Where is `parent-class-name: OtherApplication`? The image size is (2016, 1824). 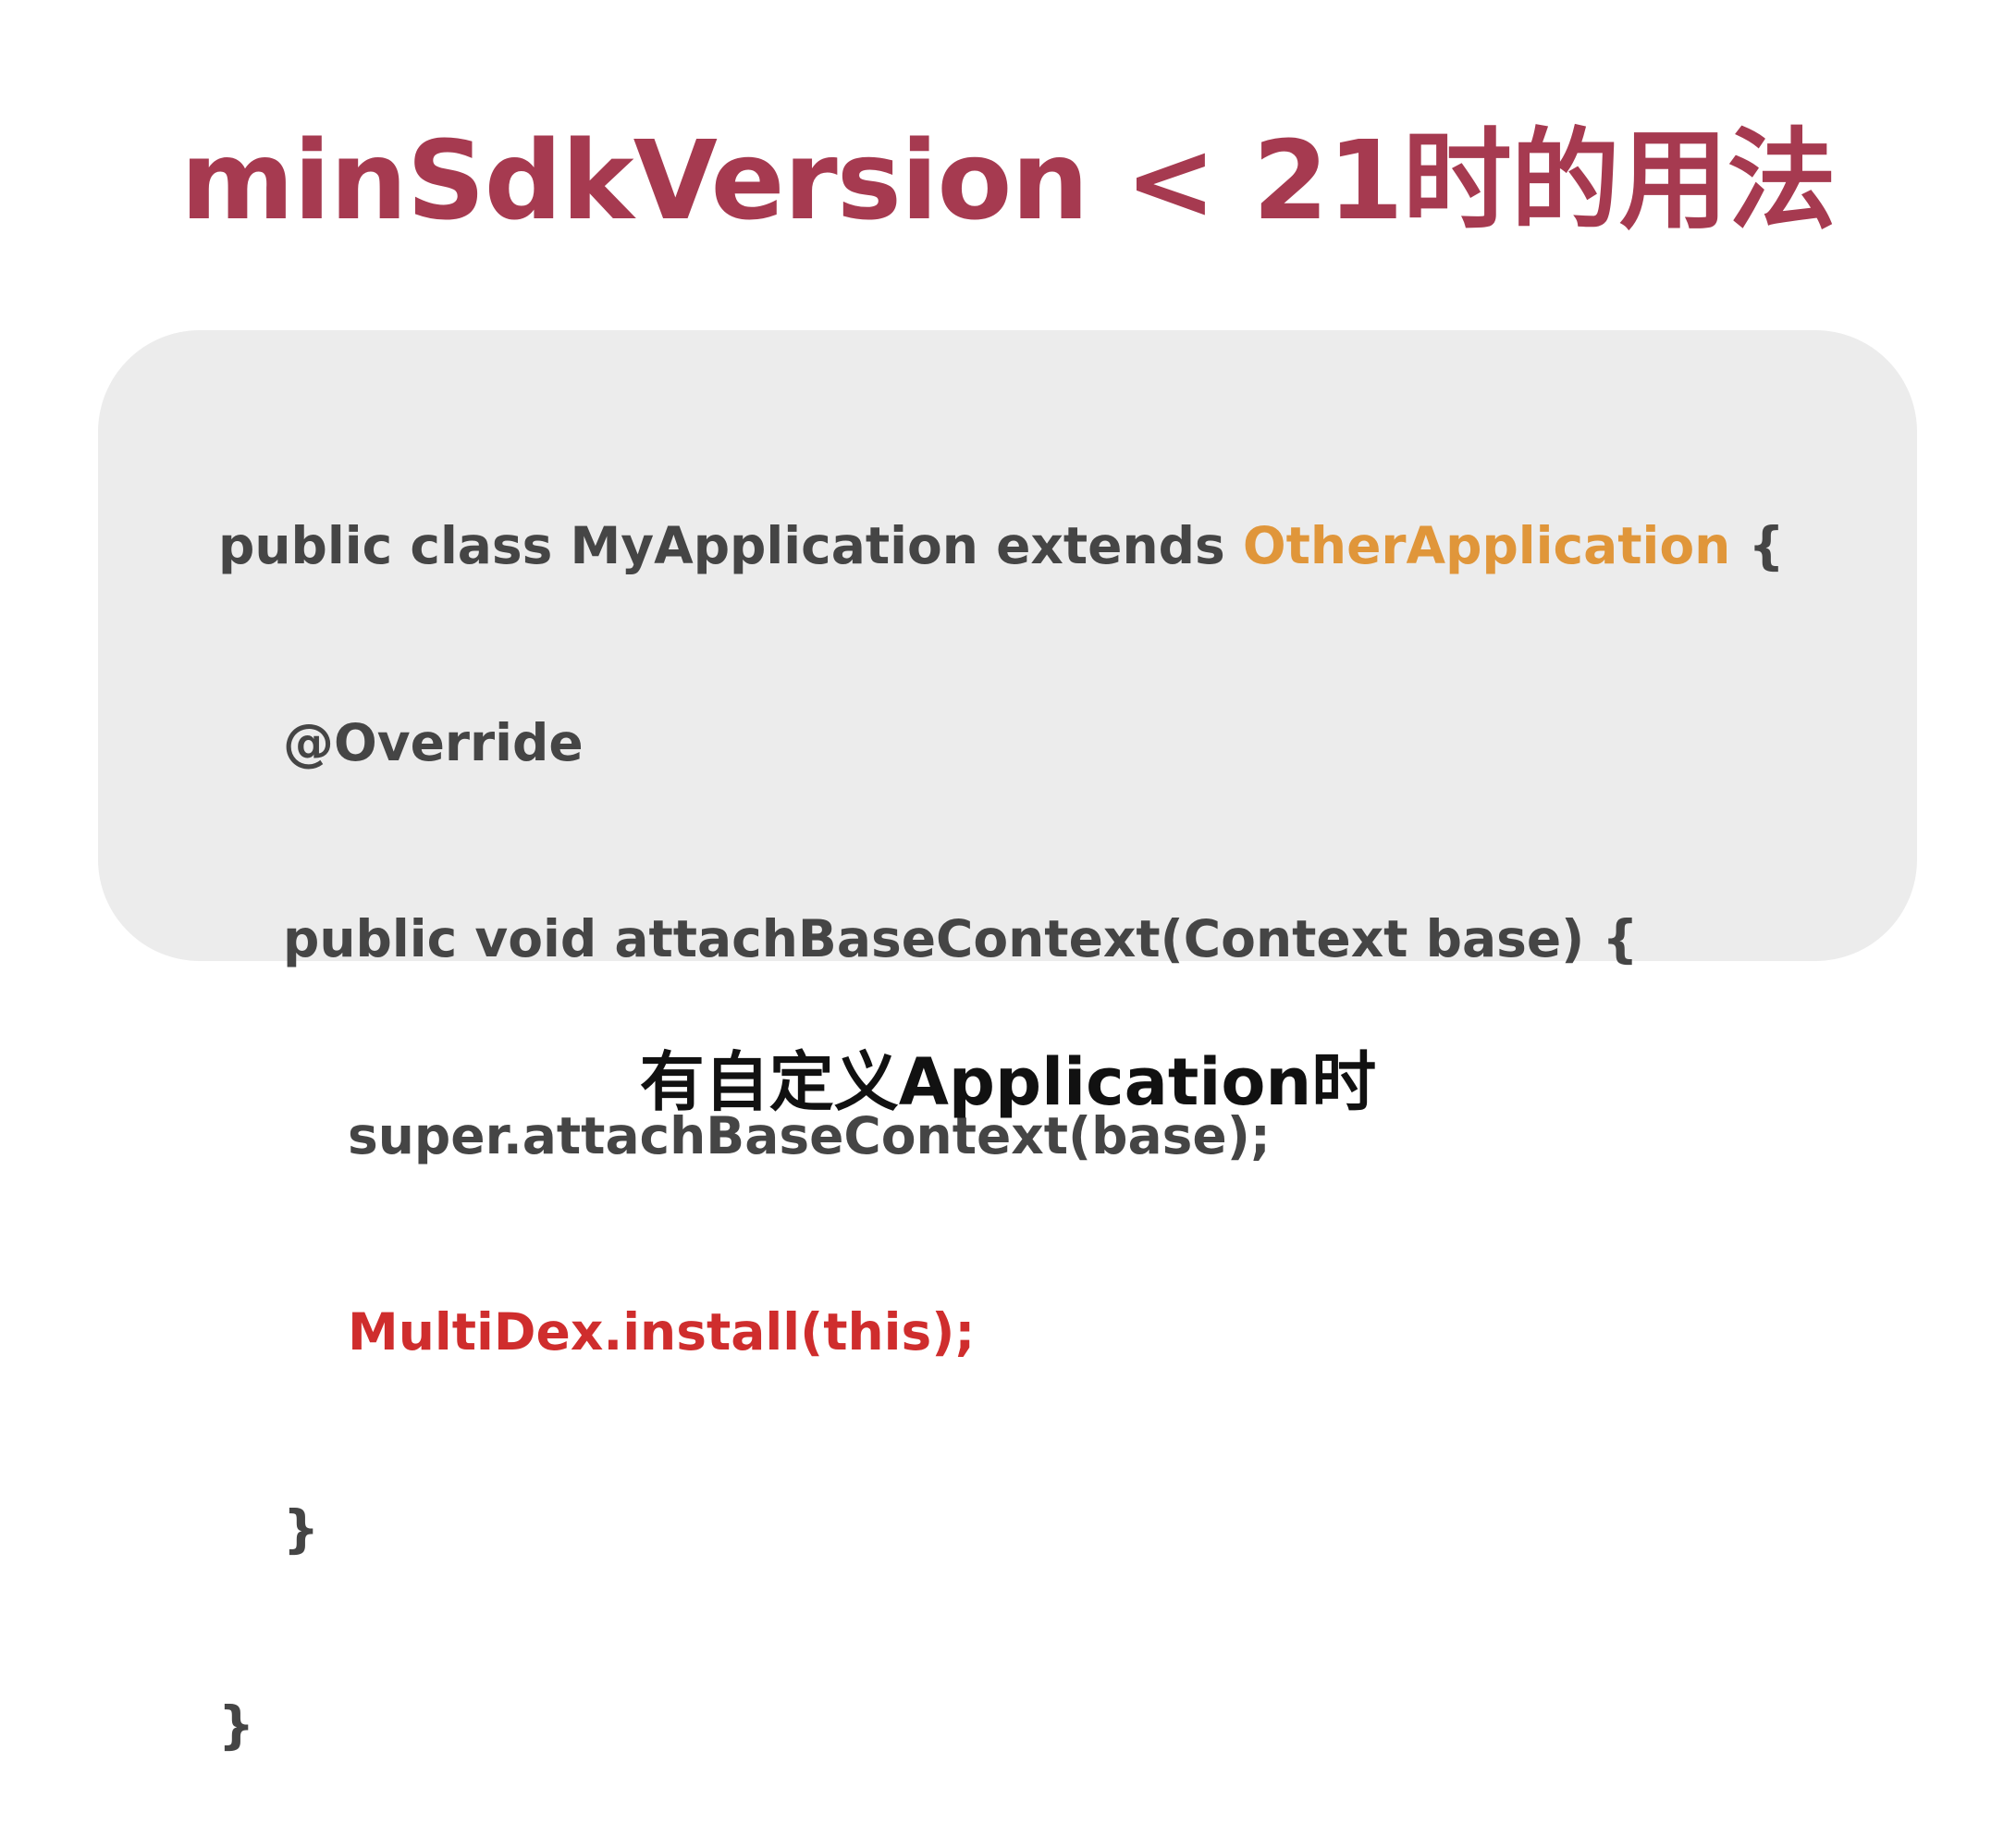 parent-class-name: OtherApplication is located at coordinates (1486, 545).